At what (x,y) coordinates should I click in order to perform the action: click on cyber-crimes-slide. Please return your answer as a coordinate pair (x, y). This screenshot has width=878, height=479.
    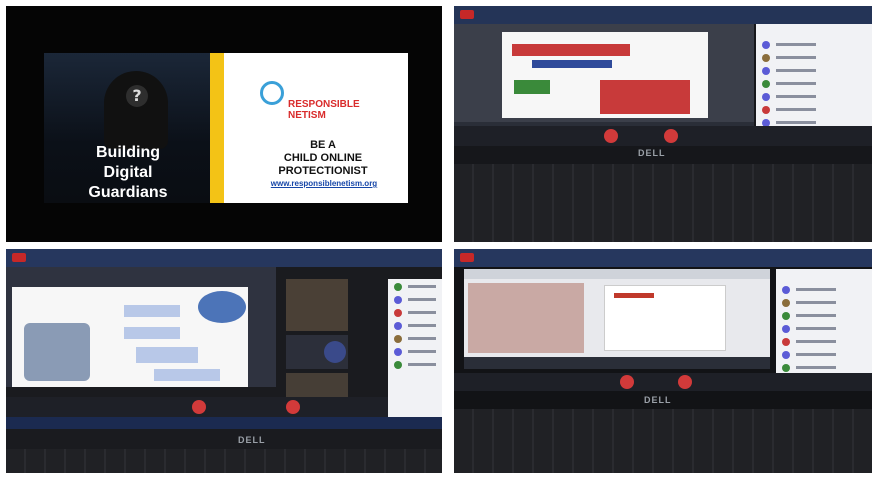
    Looking at the image, I should click on (130, 337).